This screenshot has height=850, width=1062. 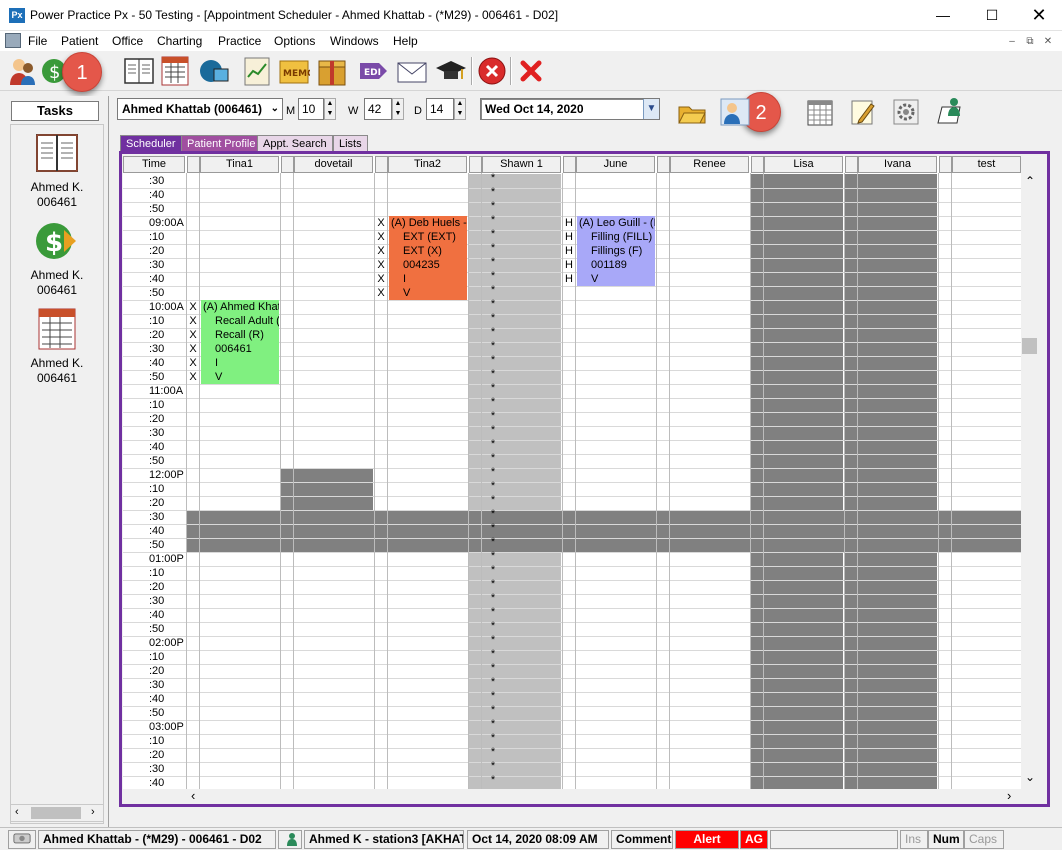 What do you see at coordinates (240, 335) in the screenshot?
I see `tina1-appointment-line: Recall (R)` at bounding box center [240, 335].